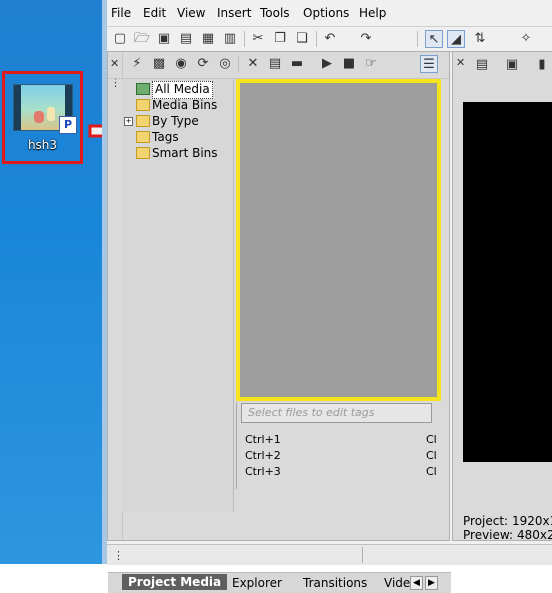 The height and width of the screenshot is (593, 552). I want to click on tag-input: Select files to edit tags, so click(336, 413).